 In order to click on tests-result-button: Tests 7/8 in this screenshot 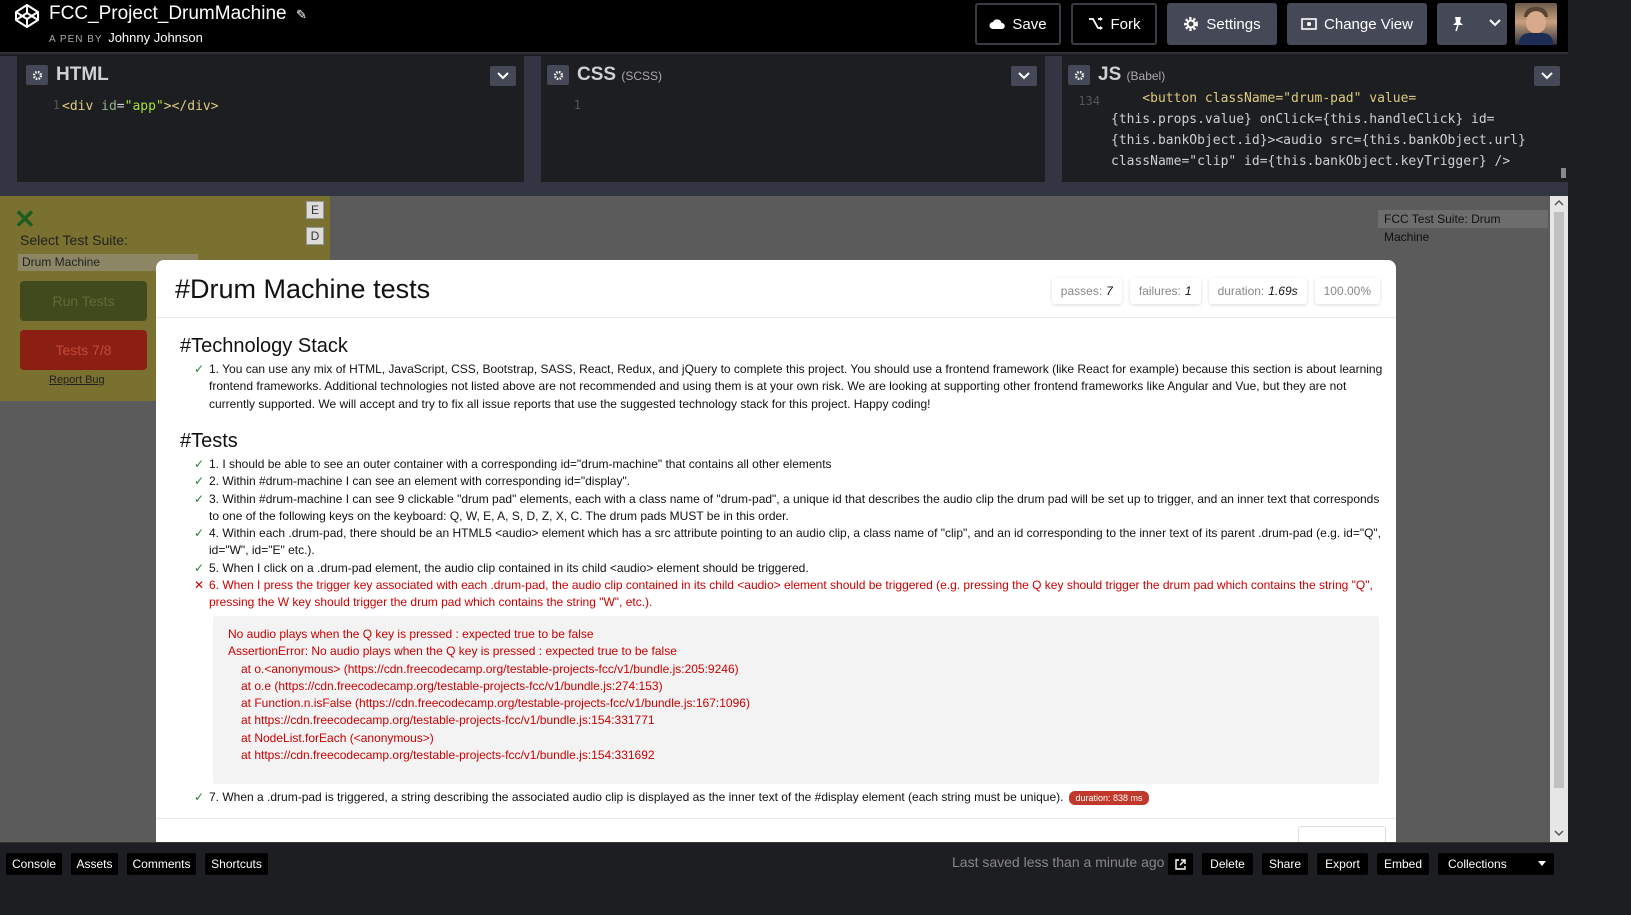, I will do `click(83, 350)`.